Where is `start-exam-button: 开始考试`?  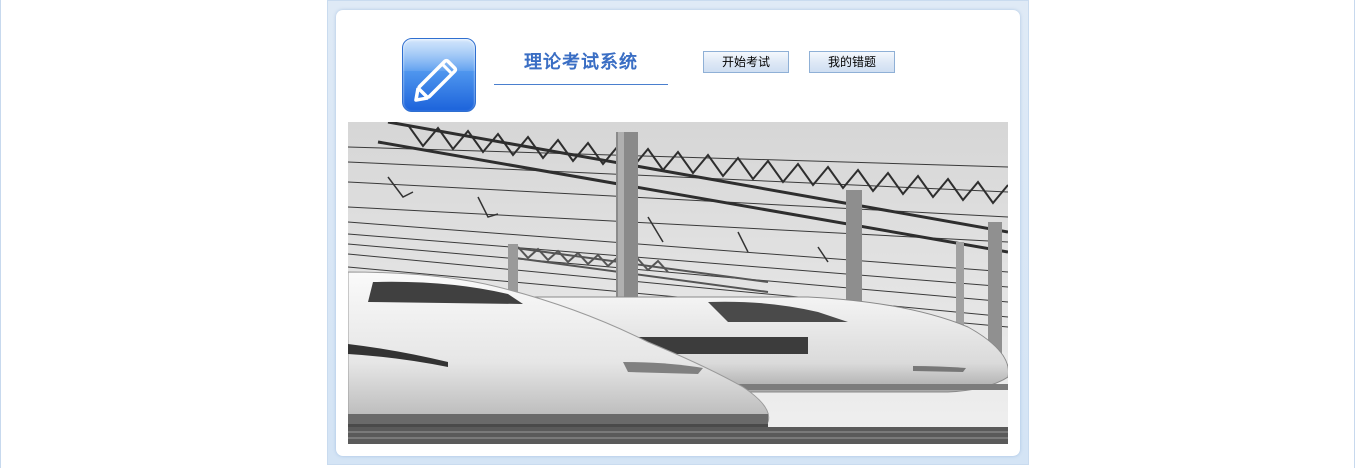 start-exam-button: 开始考试 is located at coordinates (746, 62).